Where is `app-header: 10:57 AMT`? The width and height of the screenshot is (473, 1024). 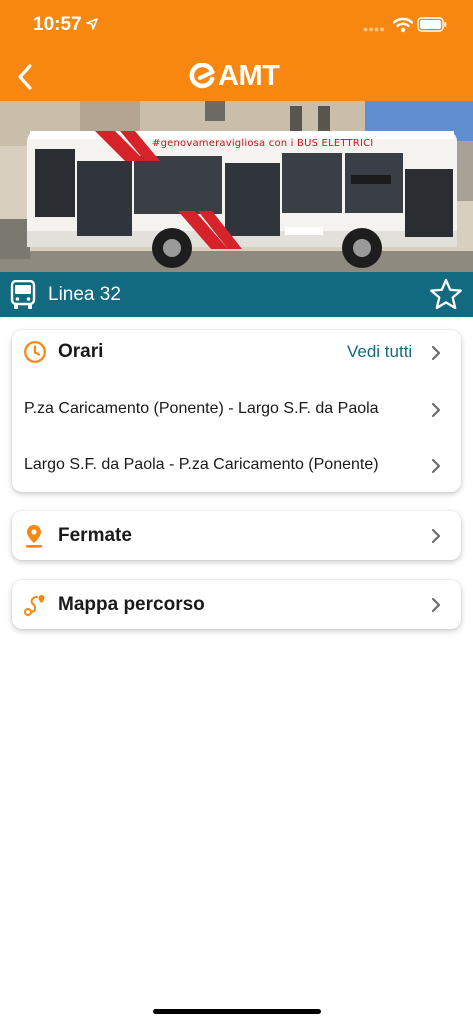 app-header: 10:57 AMT is located at coordinates (236, 50).